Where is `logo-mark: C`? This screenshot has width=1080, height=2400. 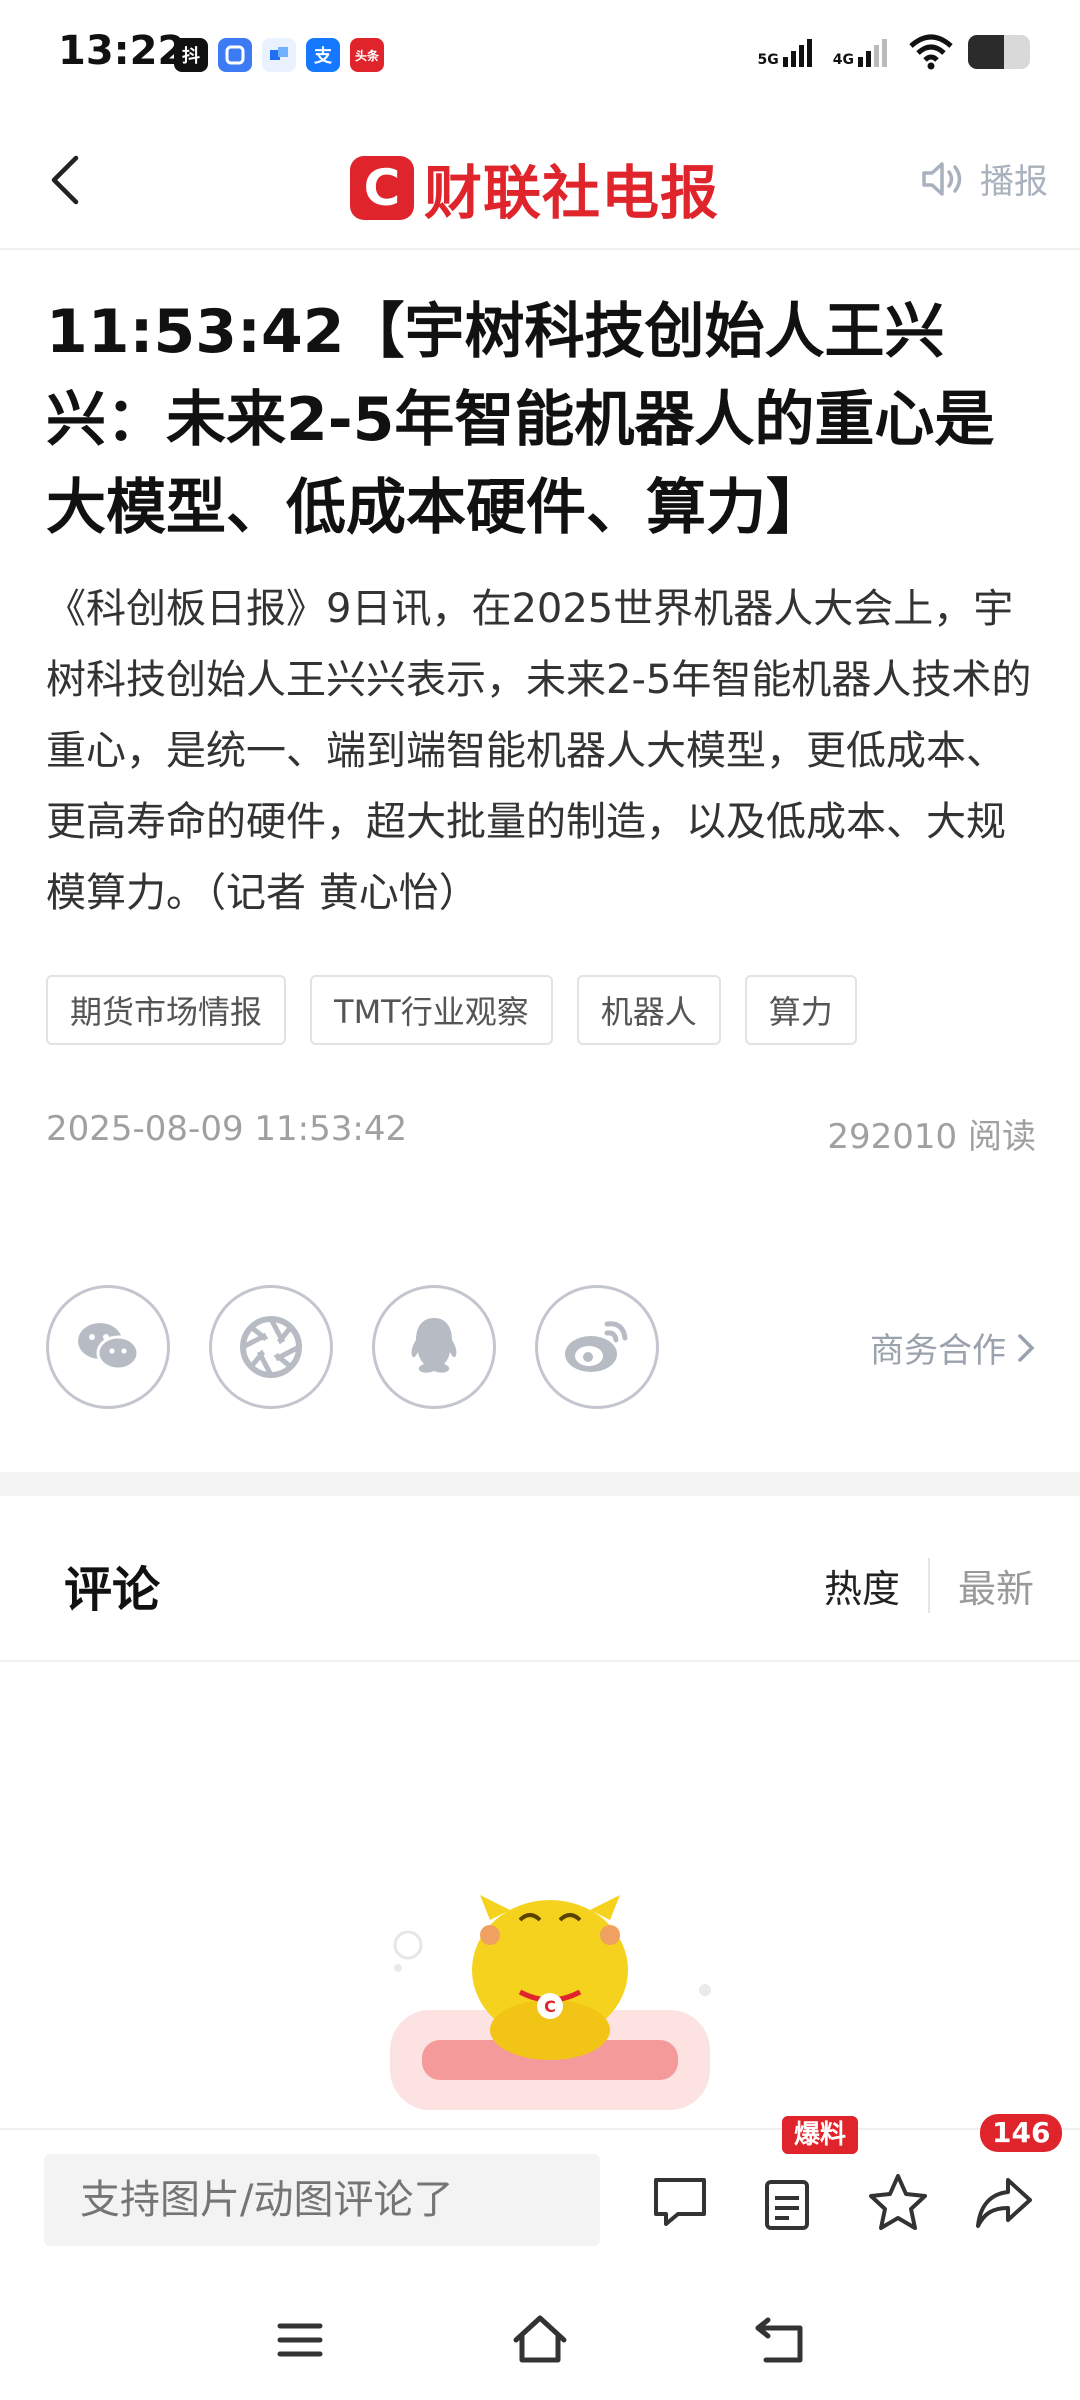 logo-mark: C is located at coordinates (382, 188).